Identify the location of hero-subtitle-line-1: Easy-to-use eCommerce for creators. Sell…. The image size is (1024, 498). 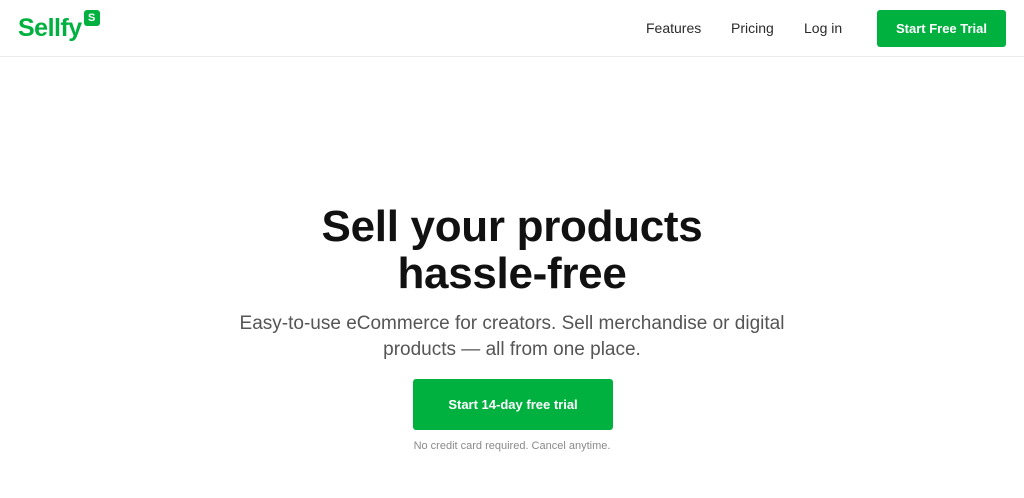
(512, 323).